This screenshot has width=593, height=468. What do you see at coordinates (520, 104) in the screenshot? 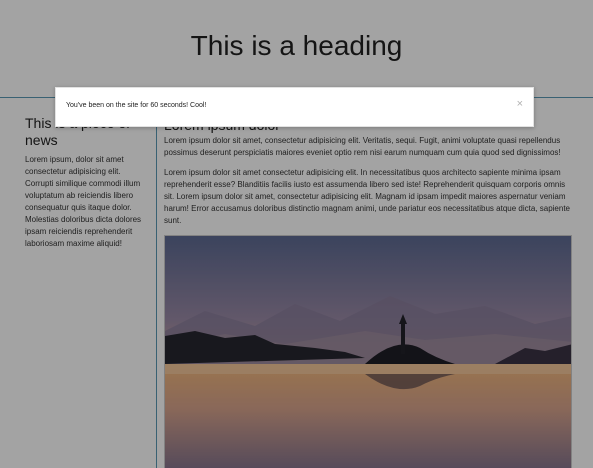
I see `close-icon: ×` at bounding box center [520, 104].